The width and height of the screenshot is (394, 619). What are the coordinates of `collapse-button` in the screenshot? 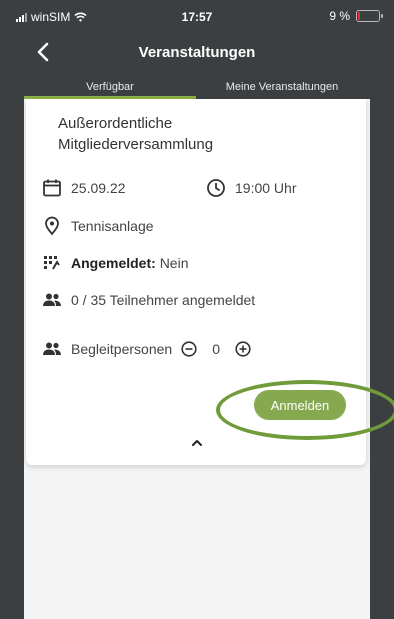 It's located at (197, 443).